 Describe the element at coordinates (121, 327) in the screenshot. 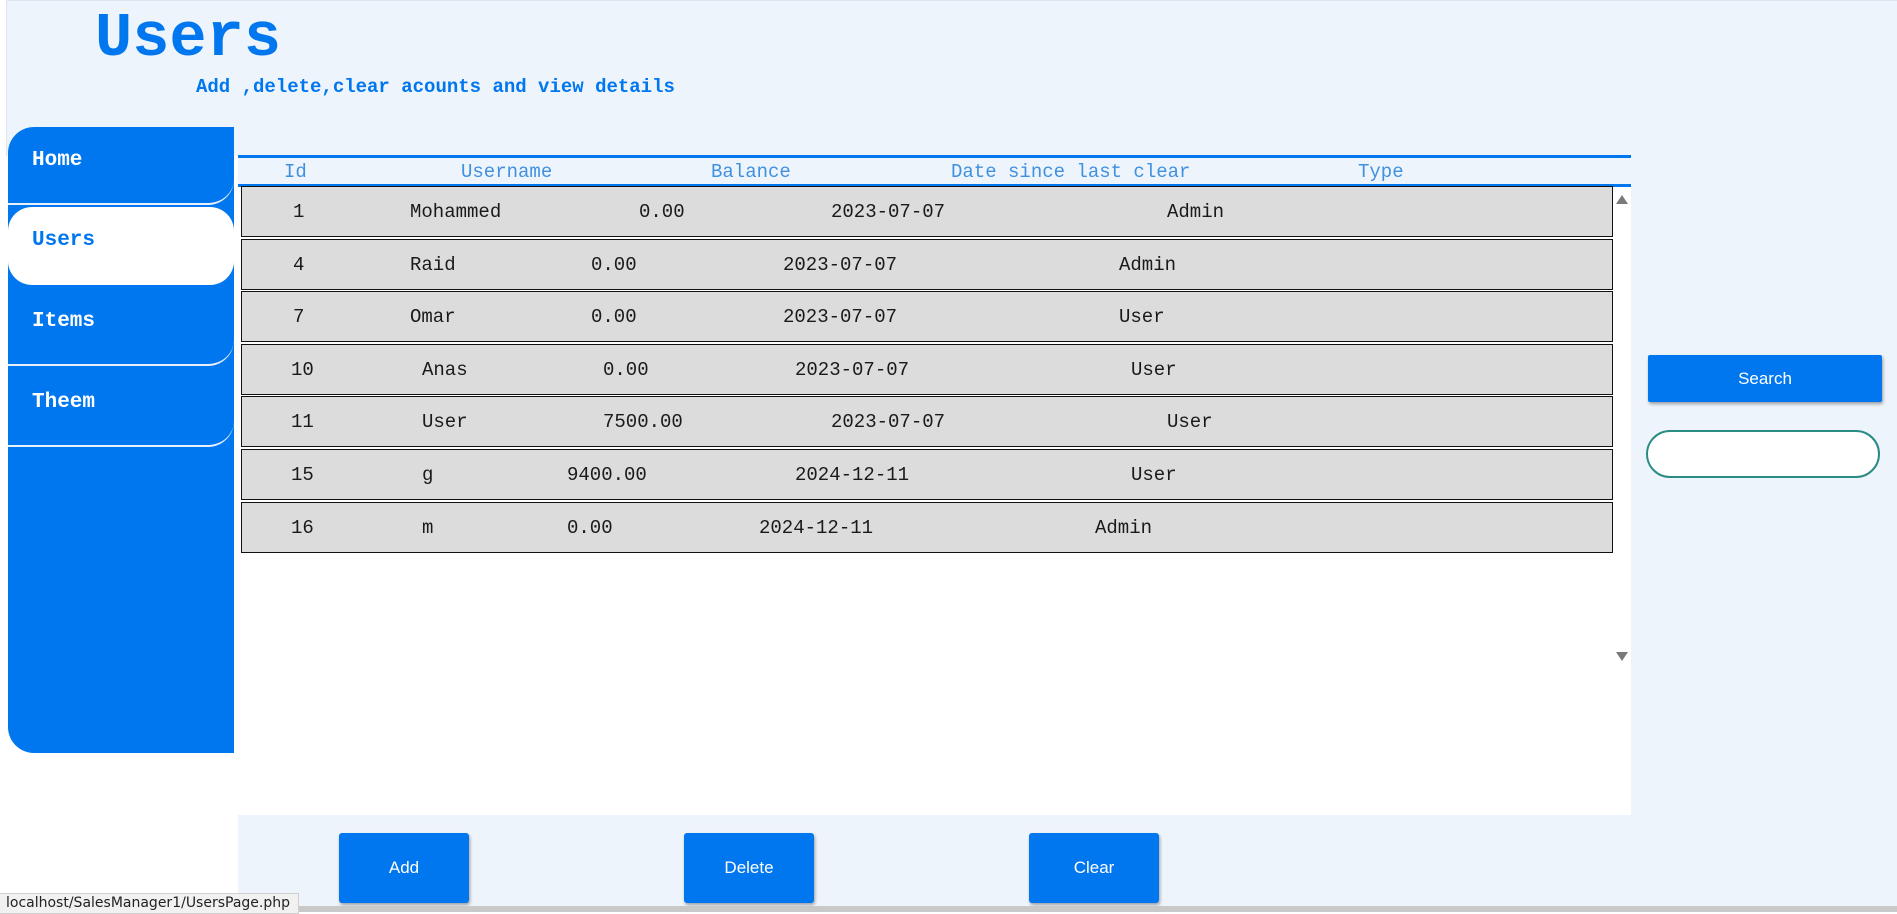

I see `sidebar-item-items: Items` at that location.